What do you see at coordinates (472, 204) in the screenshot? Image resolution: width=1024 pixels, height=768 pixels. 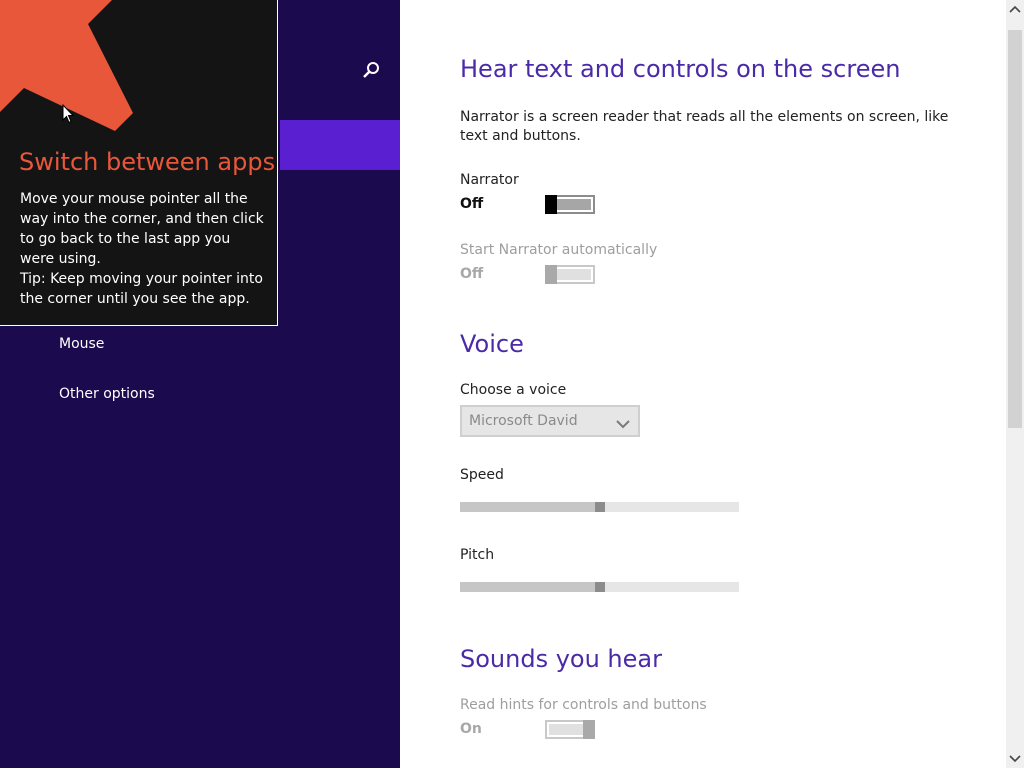 I see `narrator-state: Off` at bounding box center [472, 204].